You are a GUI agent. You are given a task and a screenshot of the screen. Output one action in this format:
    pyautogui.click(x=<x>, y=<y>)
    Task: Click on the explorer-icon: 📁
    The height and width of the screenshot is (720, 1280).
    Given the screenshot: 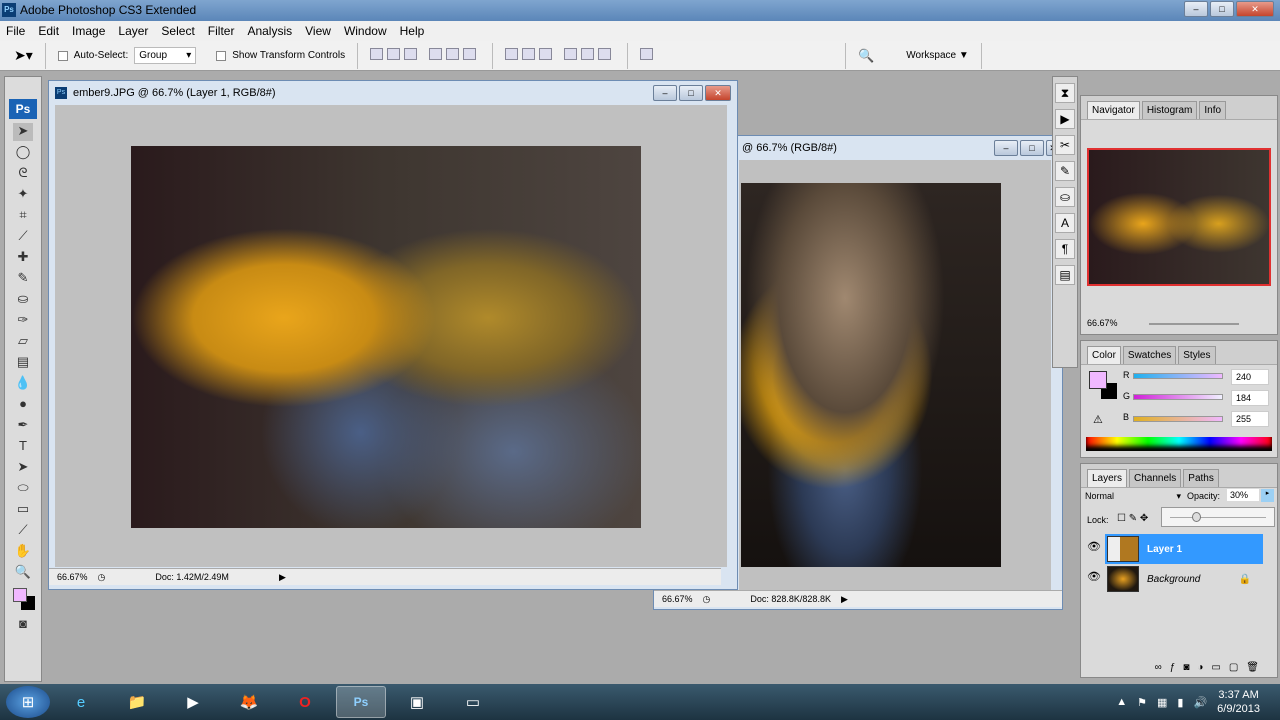 What is the action you would take?
    pyautogui.click(x=137, y=702)
    